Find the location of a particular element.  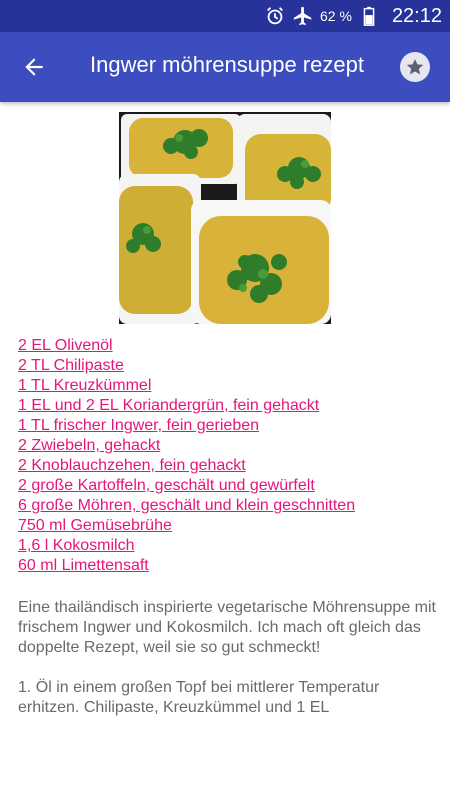

ingredient-link: 750 ml Gemüsebrühe is located at coordinates (228, 526).